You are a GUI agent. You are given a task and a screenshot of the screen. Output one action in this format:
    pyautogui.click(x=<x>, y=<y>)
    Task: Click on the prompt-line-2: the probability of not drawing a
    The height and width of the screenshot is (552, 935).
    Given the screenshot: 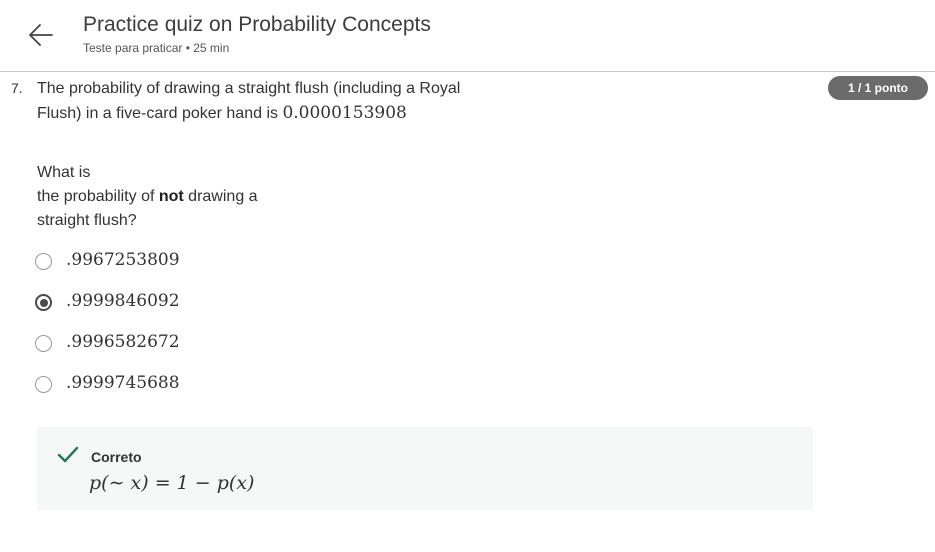 What is the action you would take?
    pyautogui.click(x=167, y=197)
    